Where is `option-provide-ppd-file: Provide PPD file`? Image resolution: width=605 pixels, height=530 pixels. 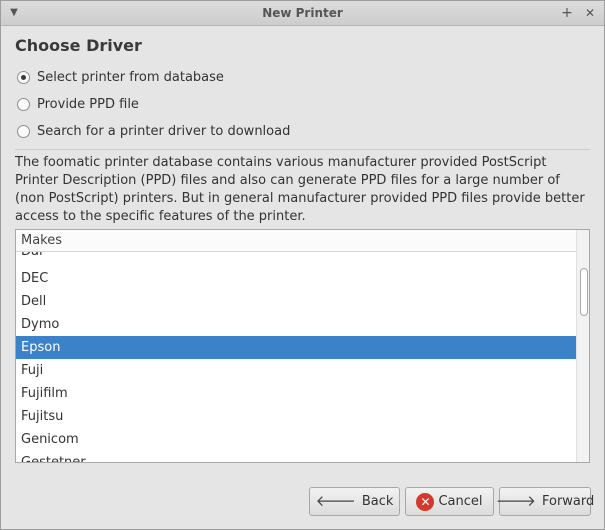 option-provide-ppd-file: Provide PPD file is located at coordinates (78, 104).